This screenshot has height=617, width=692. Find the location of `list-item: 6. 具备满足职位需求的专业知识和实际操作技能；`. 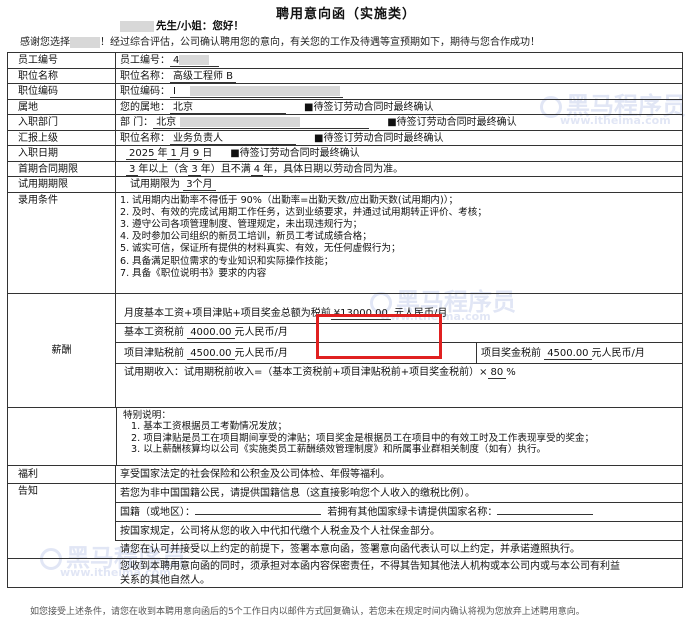

list-item: 6. 具备满足职位需求的专业知识和实际操作技能； is located at coordinates (227, 261).